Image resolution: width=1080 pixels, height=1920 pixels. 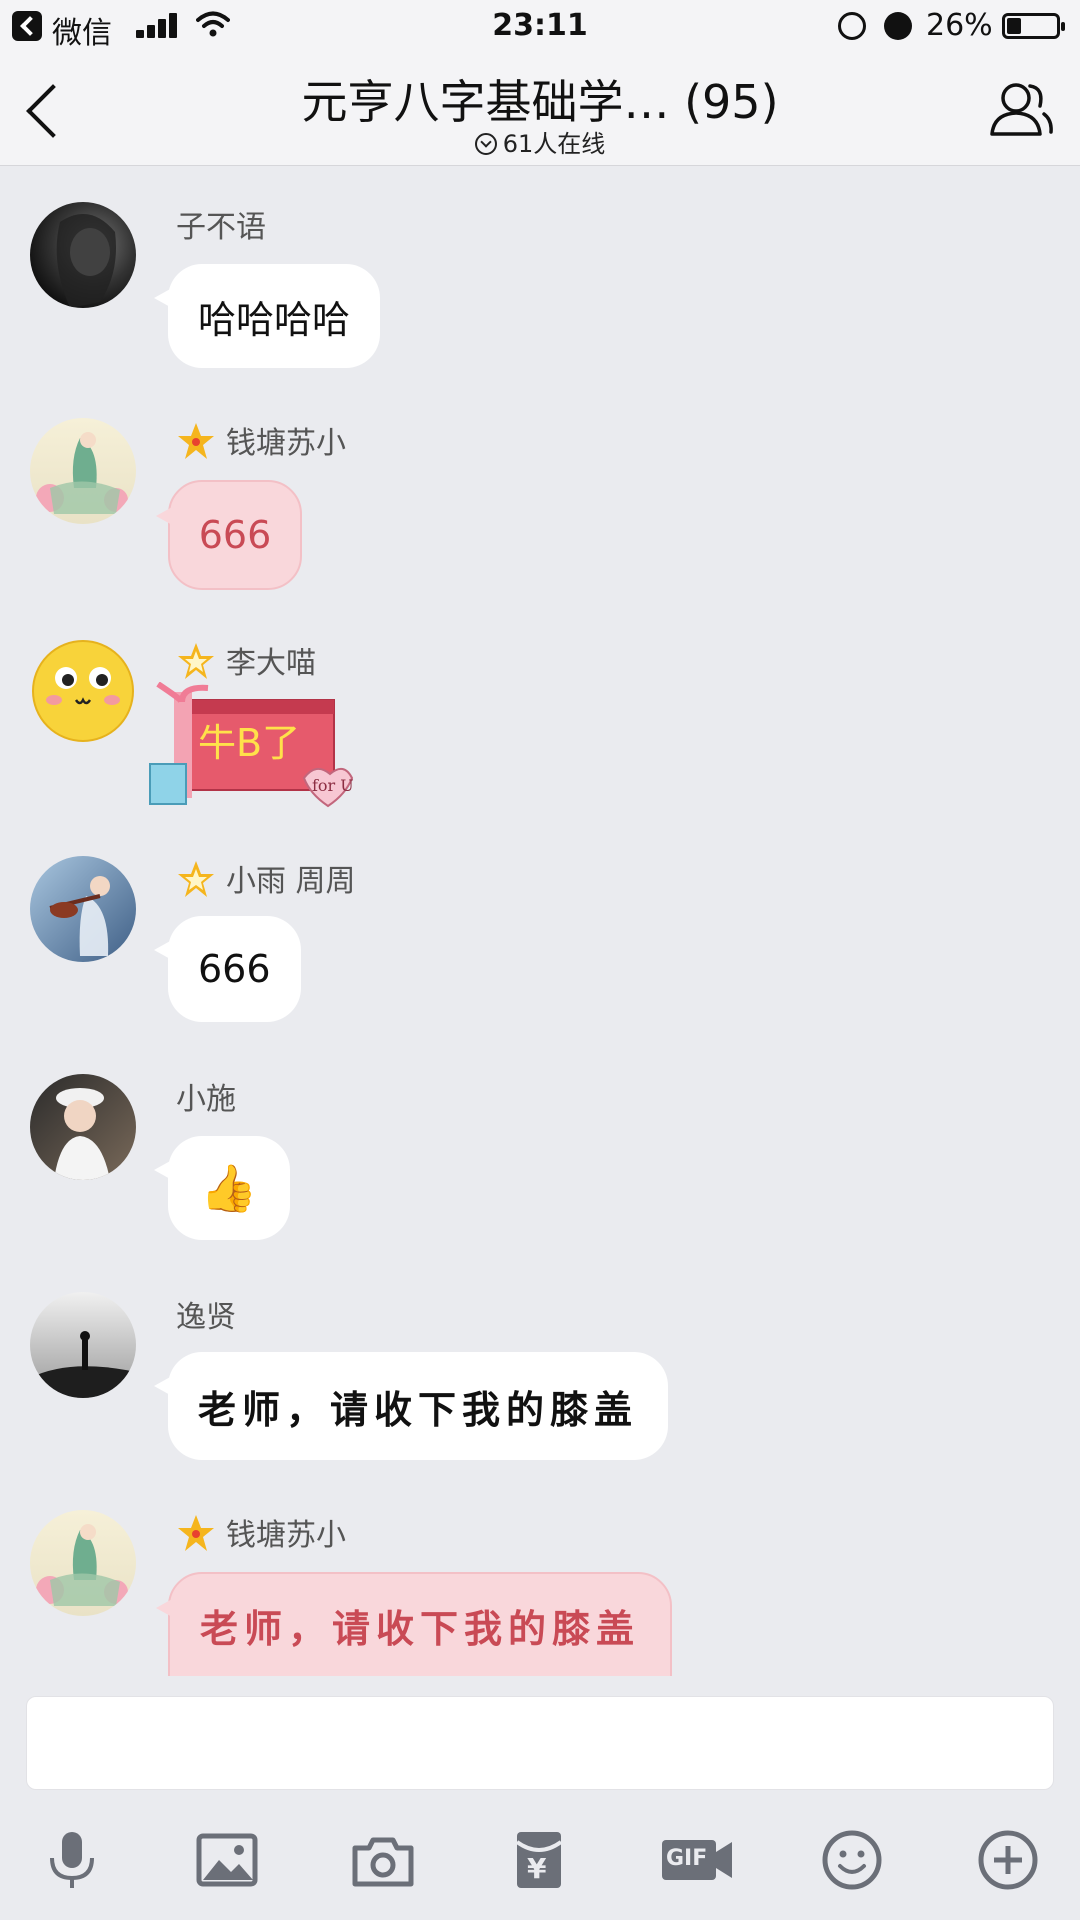 What do you see at coordinates (206, 1099) in the screenshot?
I see `sender-name: 小施` at bounding box center [206, 1099].